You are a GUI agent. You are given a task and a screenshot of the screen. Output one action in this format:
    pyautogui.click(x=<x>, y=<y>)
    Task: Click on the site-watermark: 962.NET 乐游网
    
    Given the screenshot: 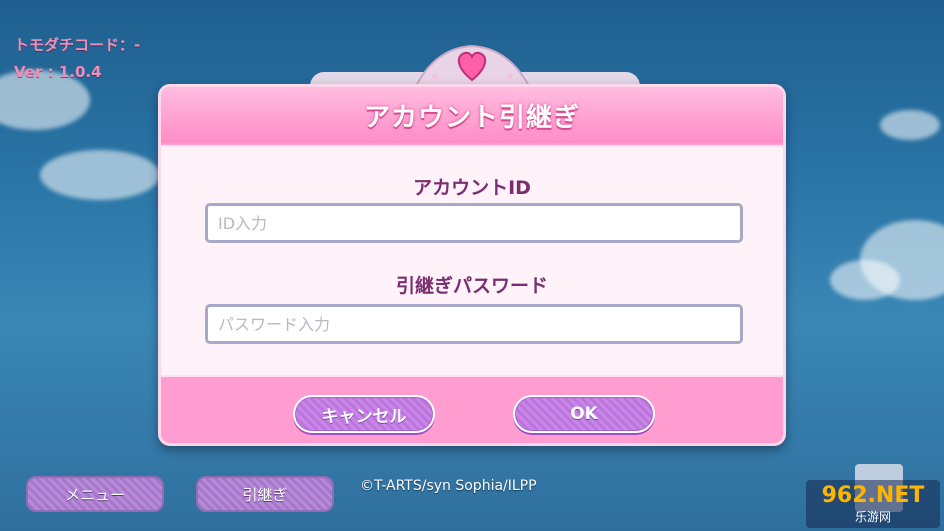 What is the action you would take?
    pyautogui.click(x=873, y=504)
    